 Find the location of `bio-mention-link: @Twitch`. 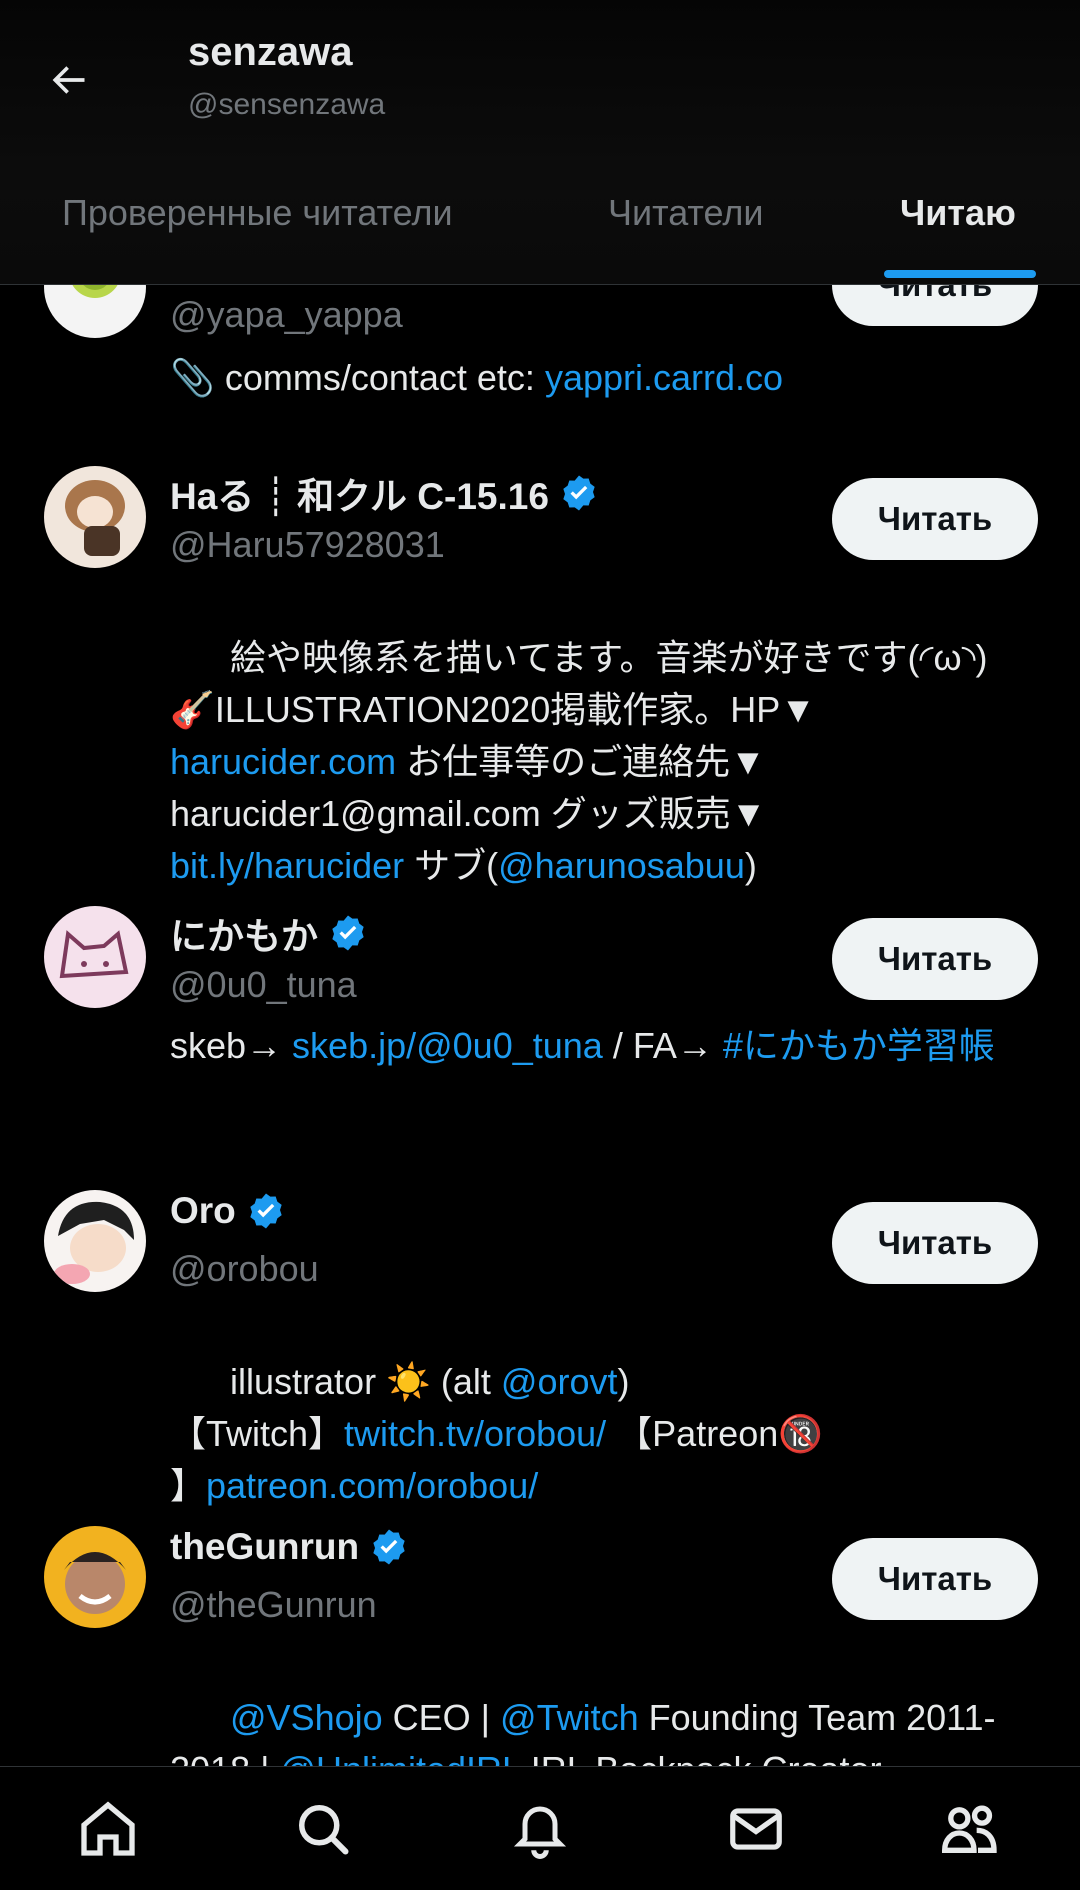

bio-mention-link: @Twitch is located at coordinates (569, 1717).